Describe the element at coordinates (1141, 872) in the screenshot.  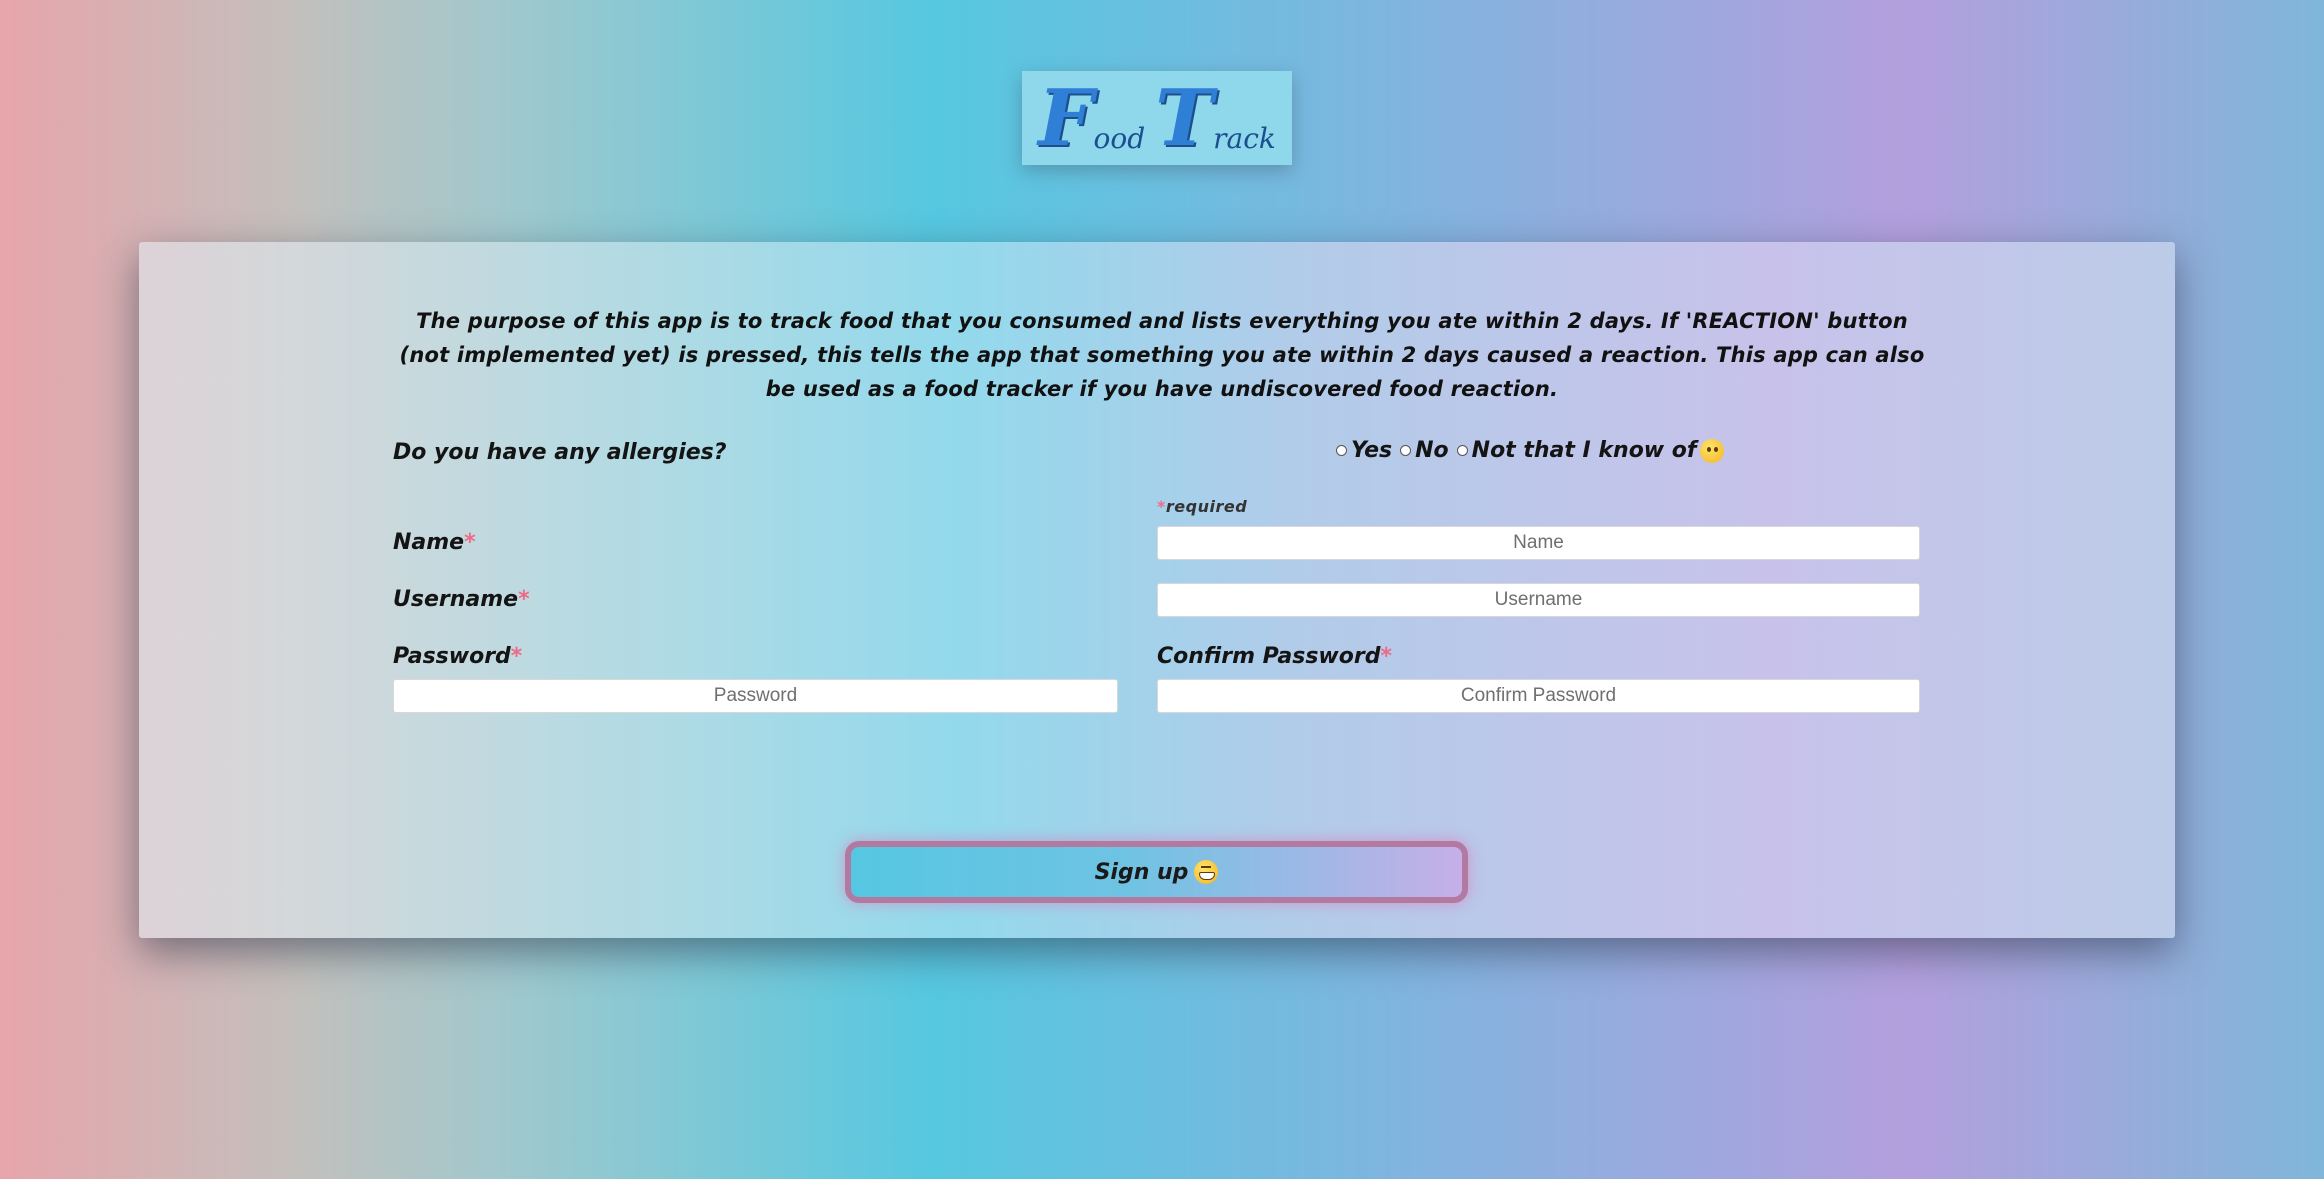
I see `signup-button-label: Sign up` at that location.